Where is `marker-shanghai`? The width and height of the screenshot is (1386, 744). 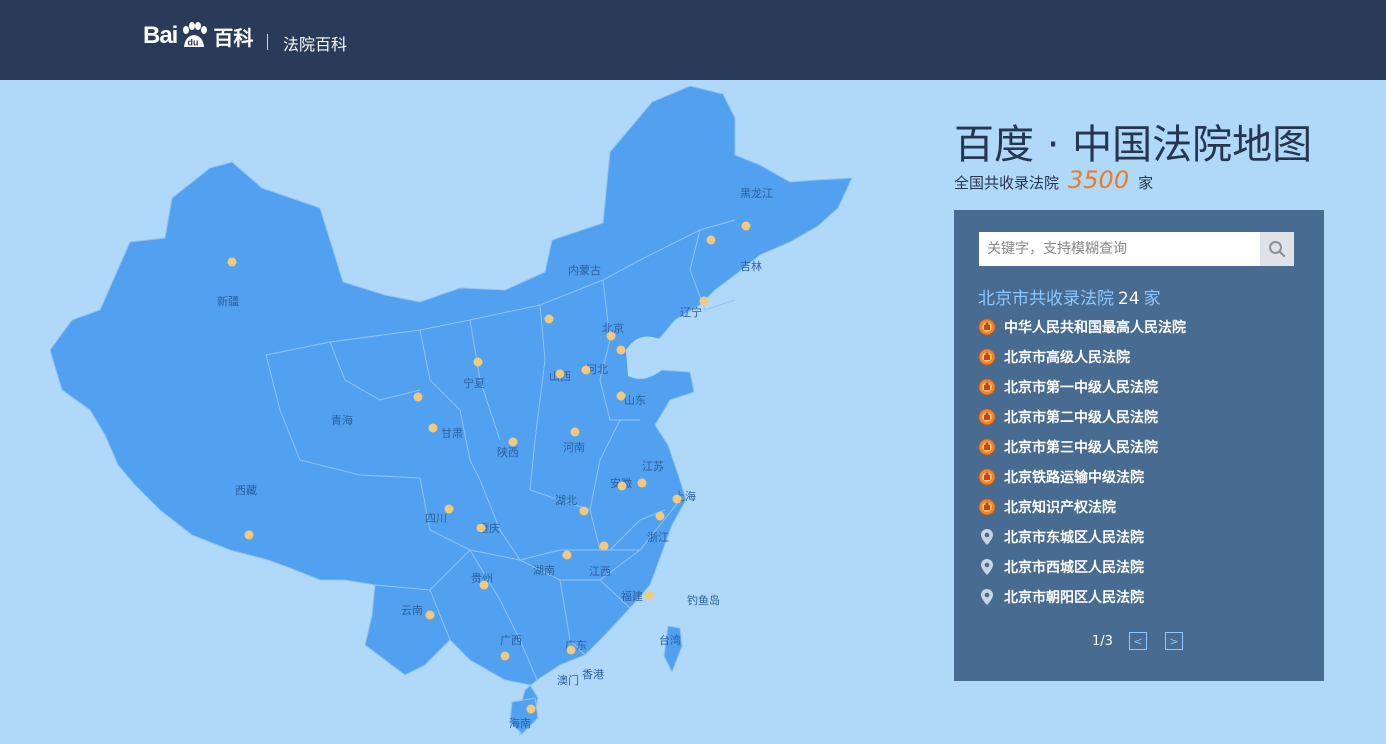
marker-shanghai is located at coordinates (677, 499).